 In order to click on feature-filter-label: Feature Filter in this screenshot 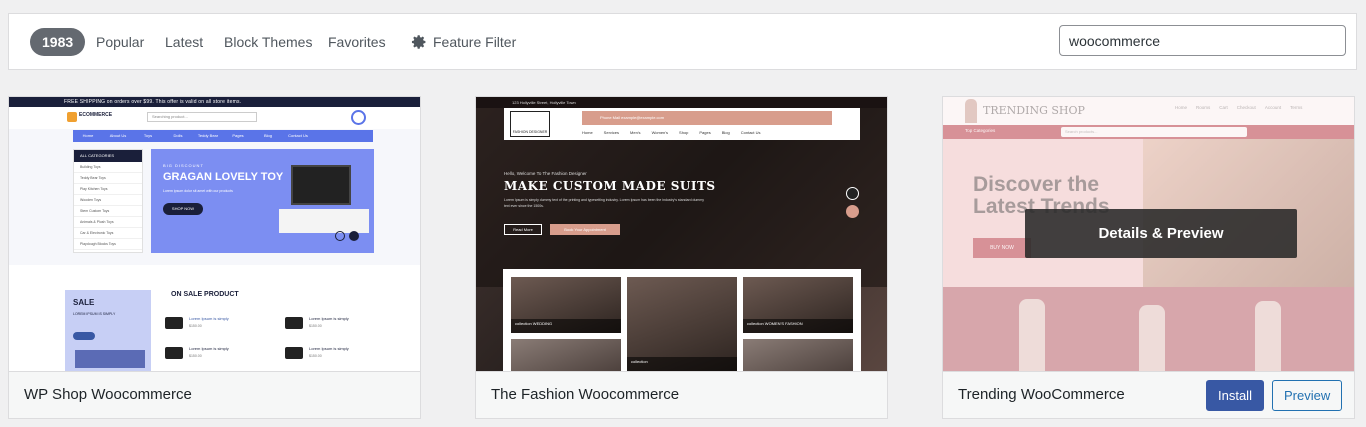, I will do `click(475, 42)`.